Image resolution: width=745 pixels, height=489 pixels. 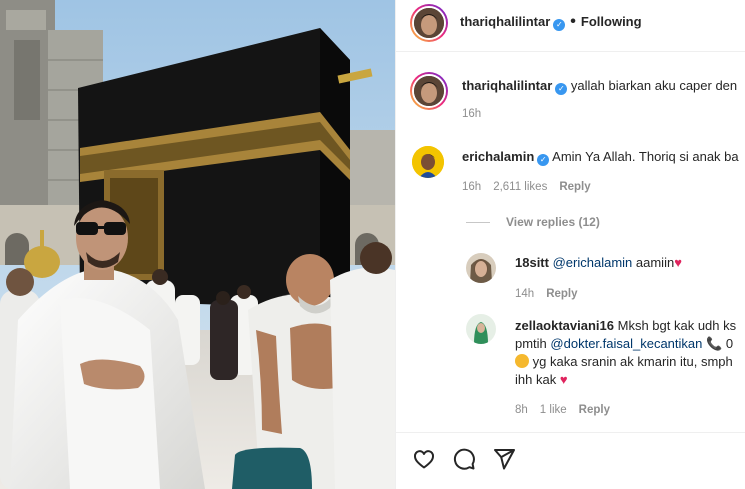 I want to click on author-avatar, so click(x=429, y=23).